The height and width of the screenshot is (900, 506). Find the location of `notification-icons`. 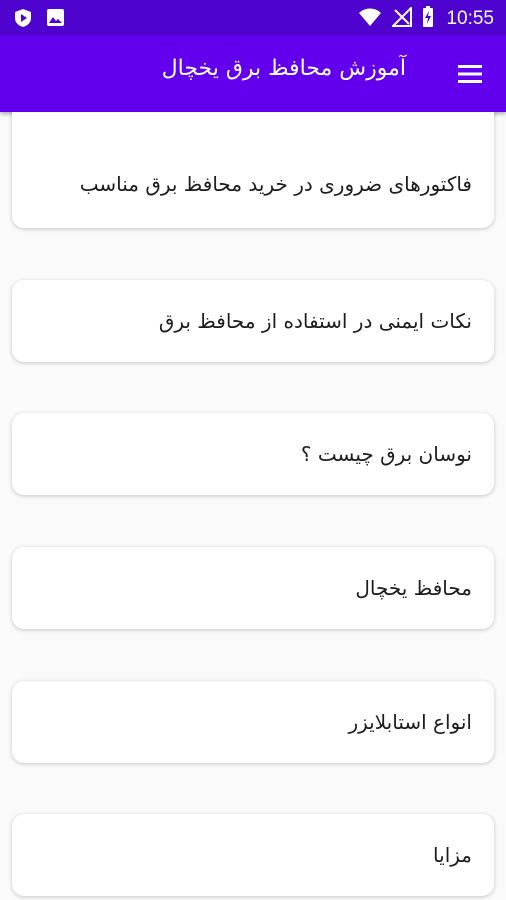

notification-icons is located at coordinates (39, 20).